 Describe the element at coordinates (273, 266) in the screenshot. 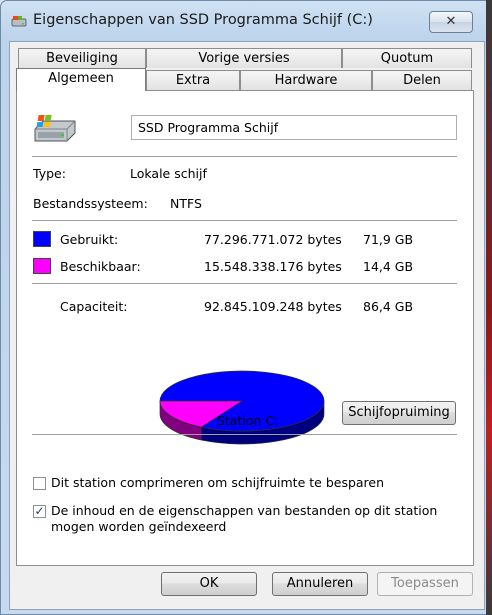

I see `free-bytes: 15.548.338.176 bytes` at that location.